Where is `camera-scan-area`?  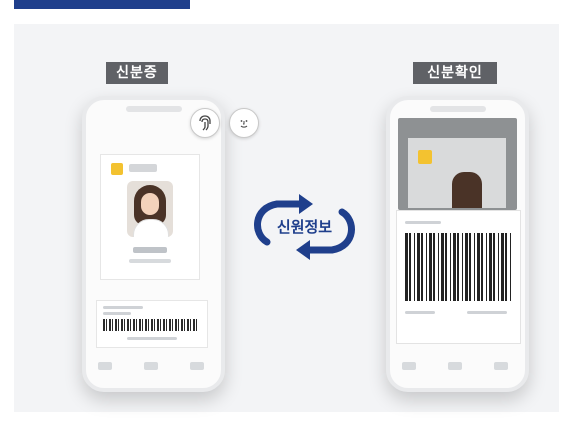
camera-scan-area is located at coordinates (457, 164).